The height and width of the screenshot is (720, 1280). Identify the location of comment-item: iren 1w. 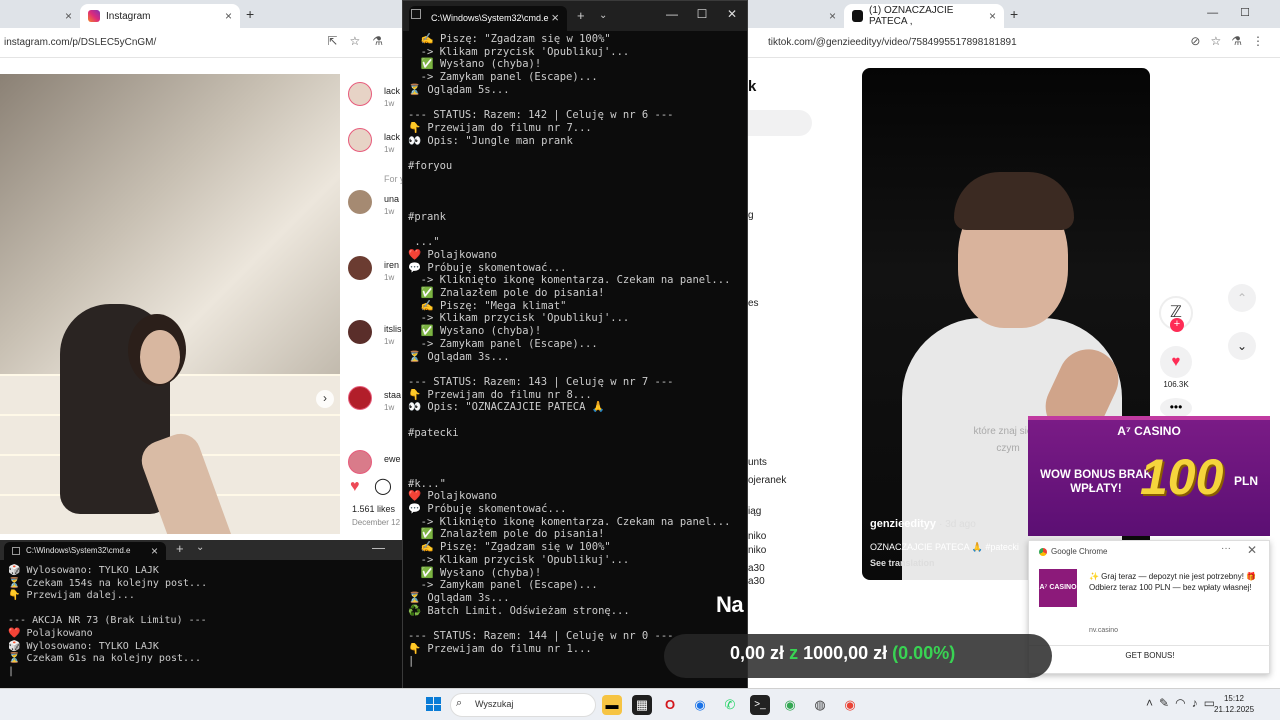
(376, 269).